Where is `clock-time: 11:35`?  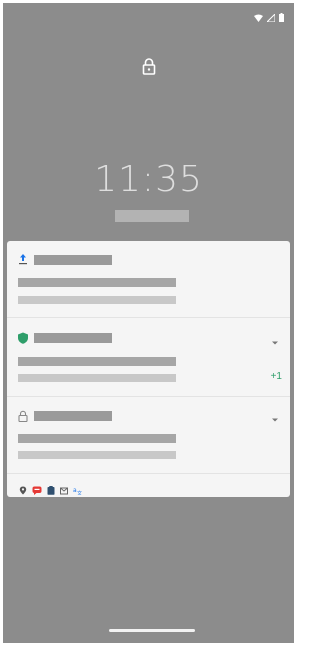
clock-time: 11:35 is located at coordinates (148, 179).